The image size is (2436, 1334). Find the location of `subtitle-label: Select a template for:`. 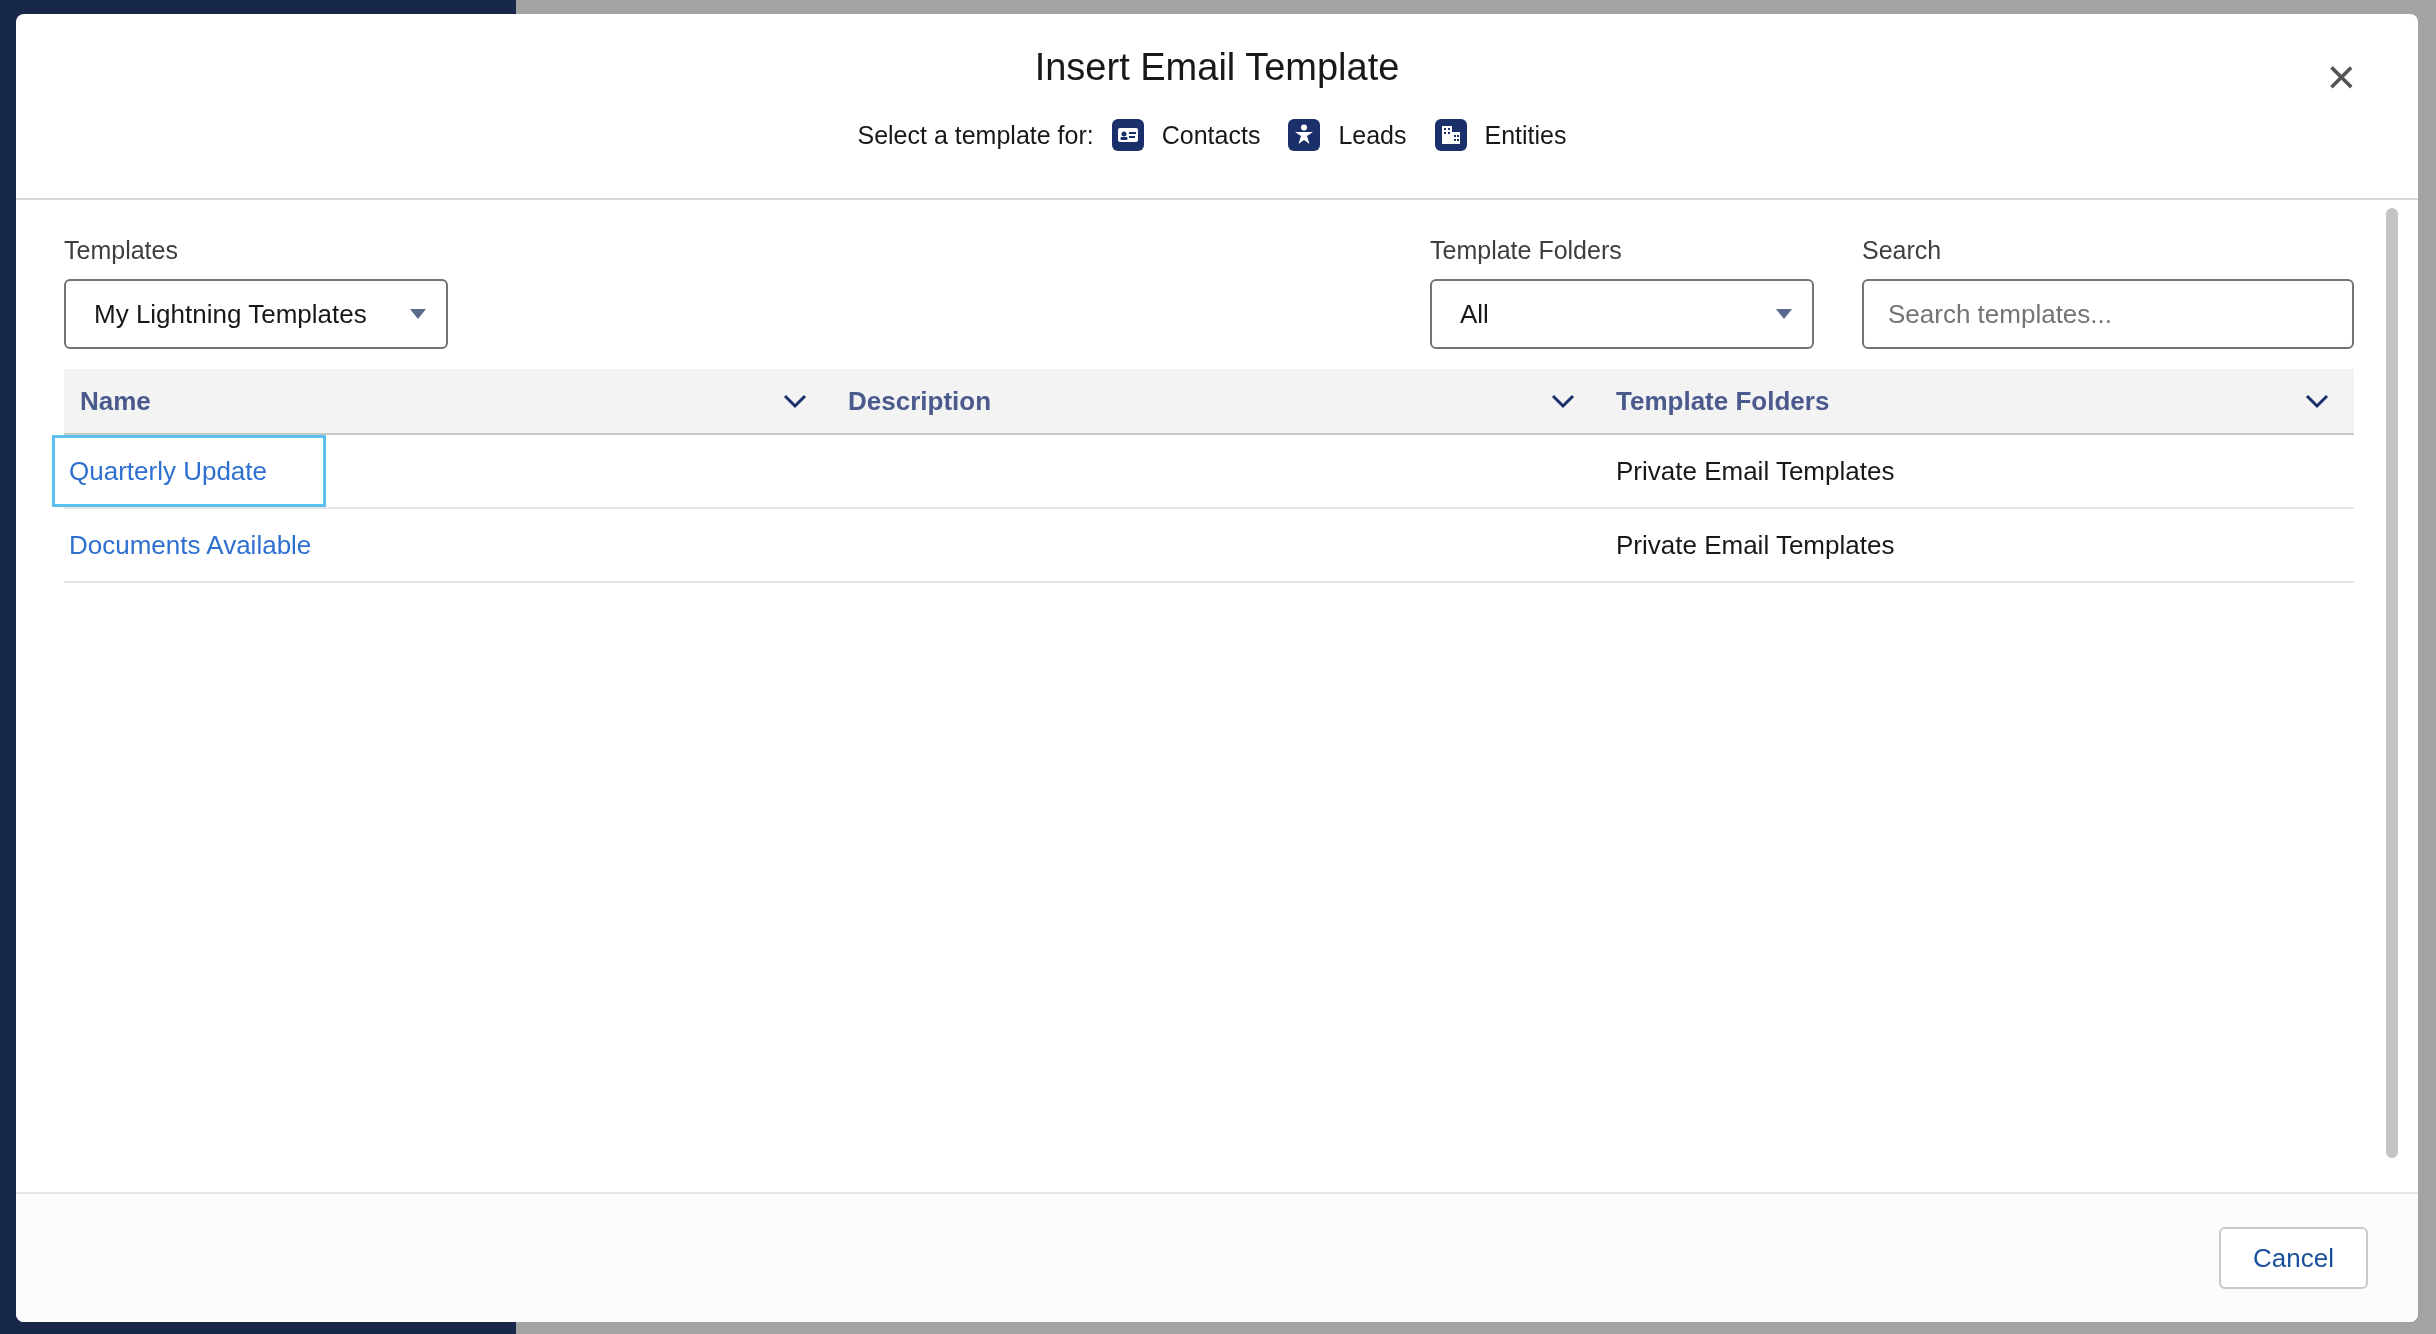

subtitle-label: Select a template for: is located at coordinates (975, 135).